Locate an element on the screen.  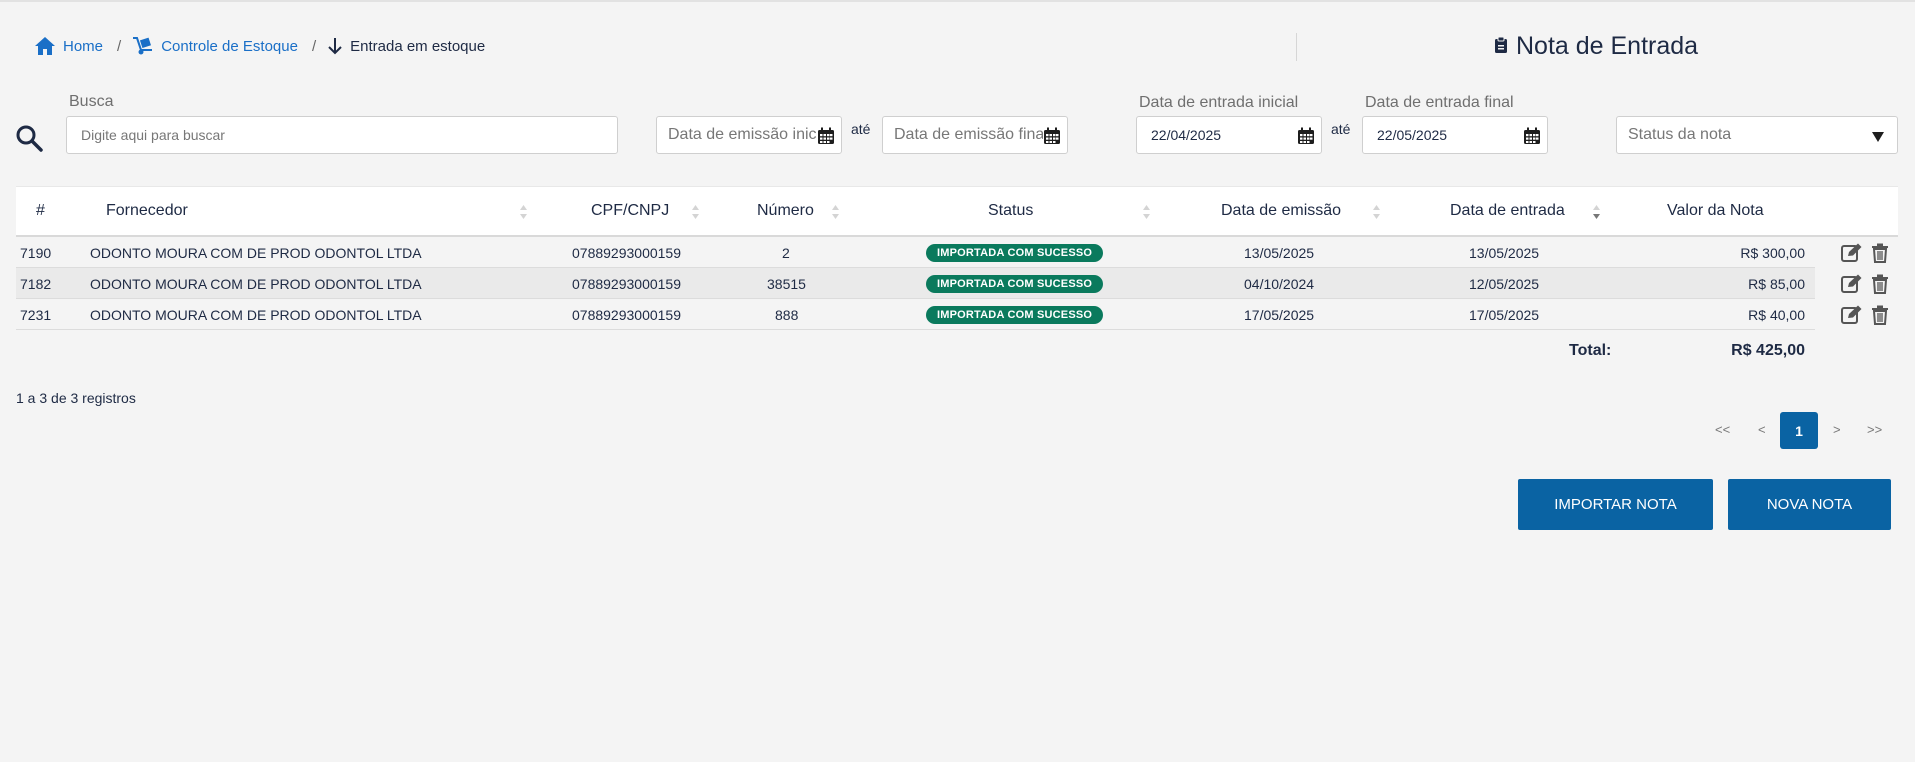
status-select-placeholder: Status da nota is located at coordinates (1680, 134).